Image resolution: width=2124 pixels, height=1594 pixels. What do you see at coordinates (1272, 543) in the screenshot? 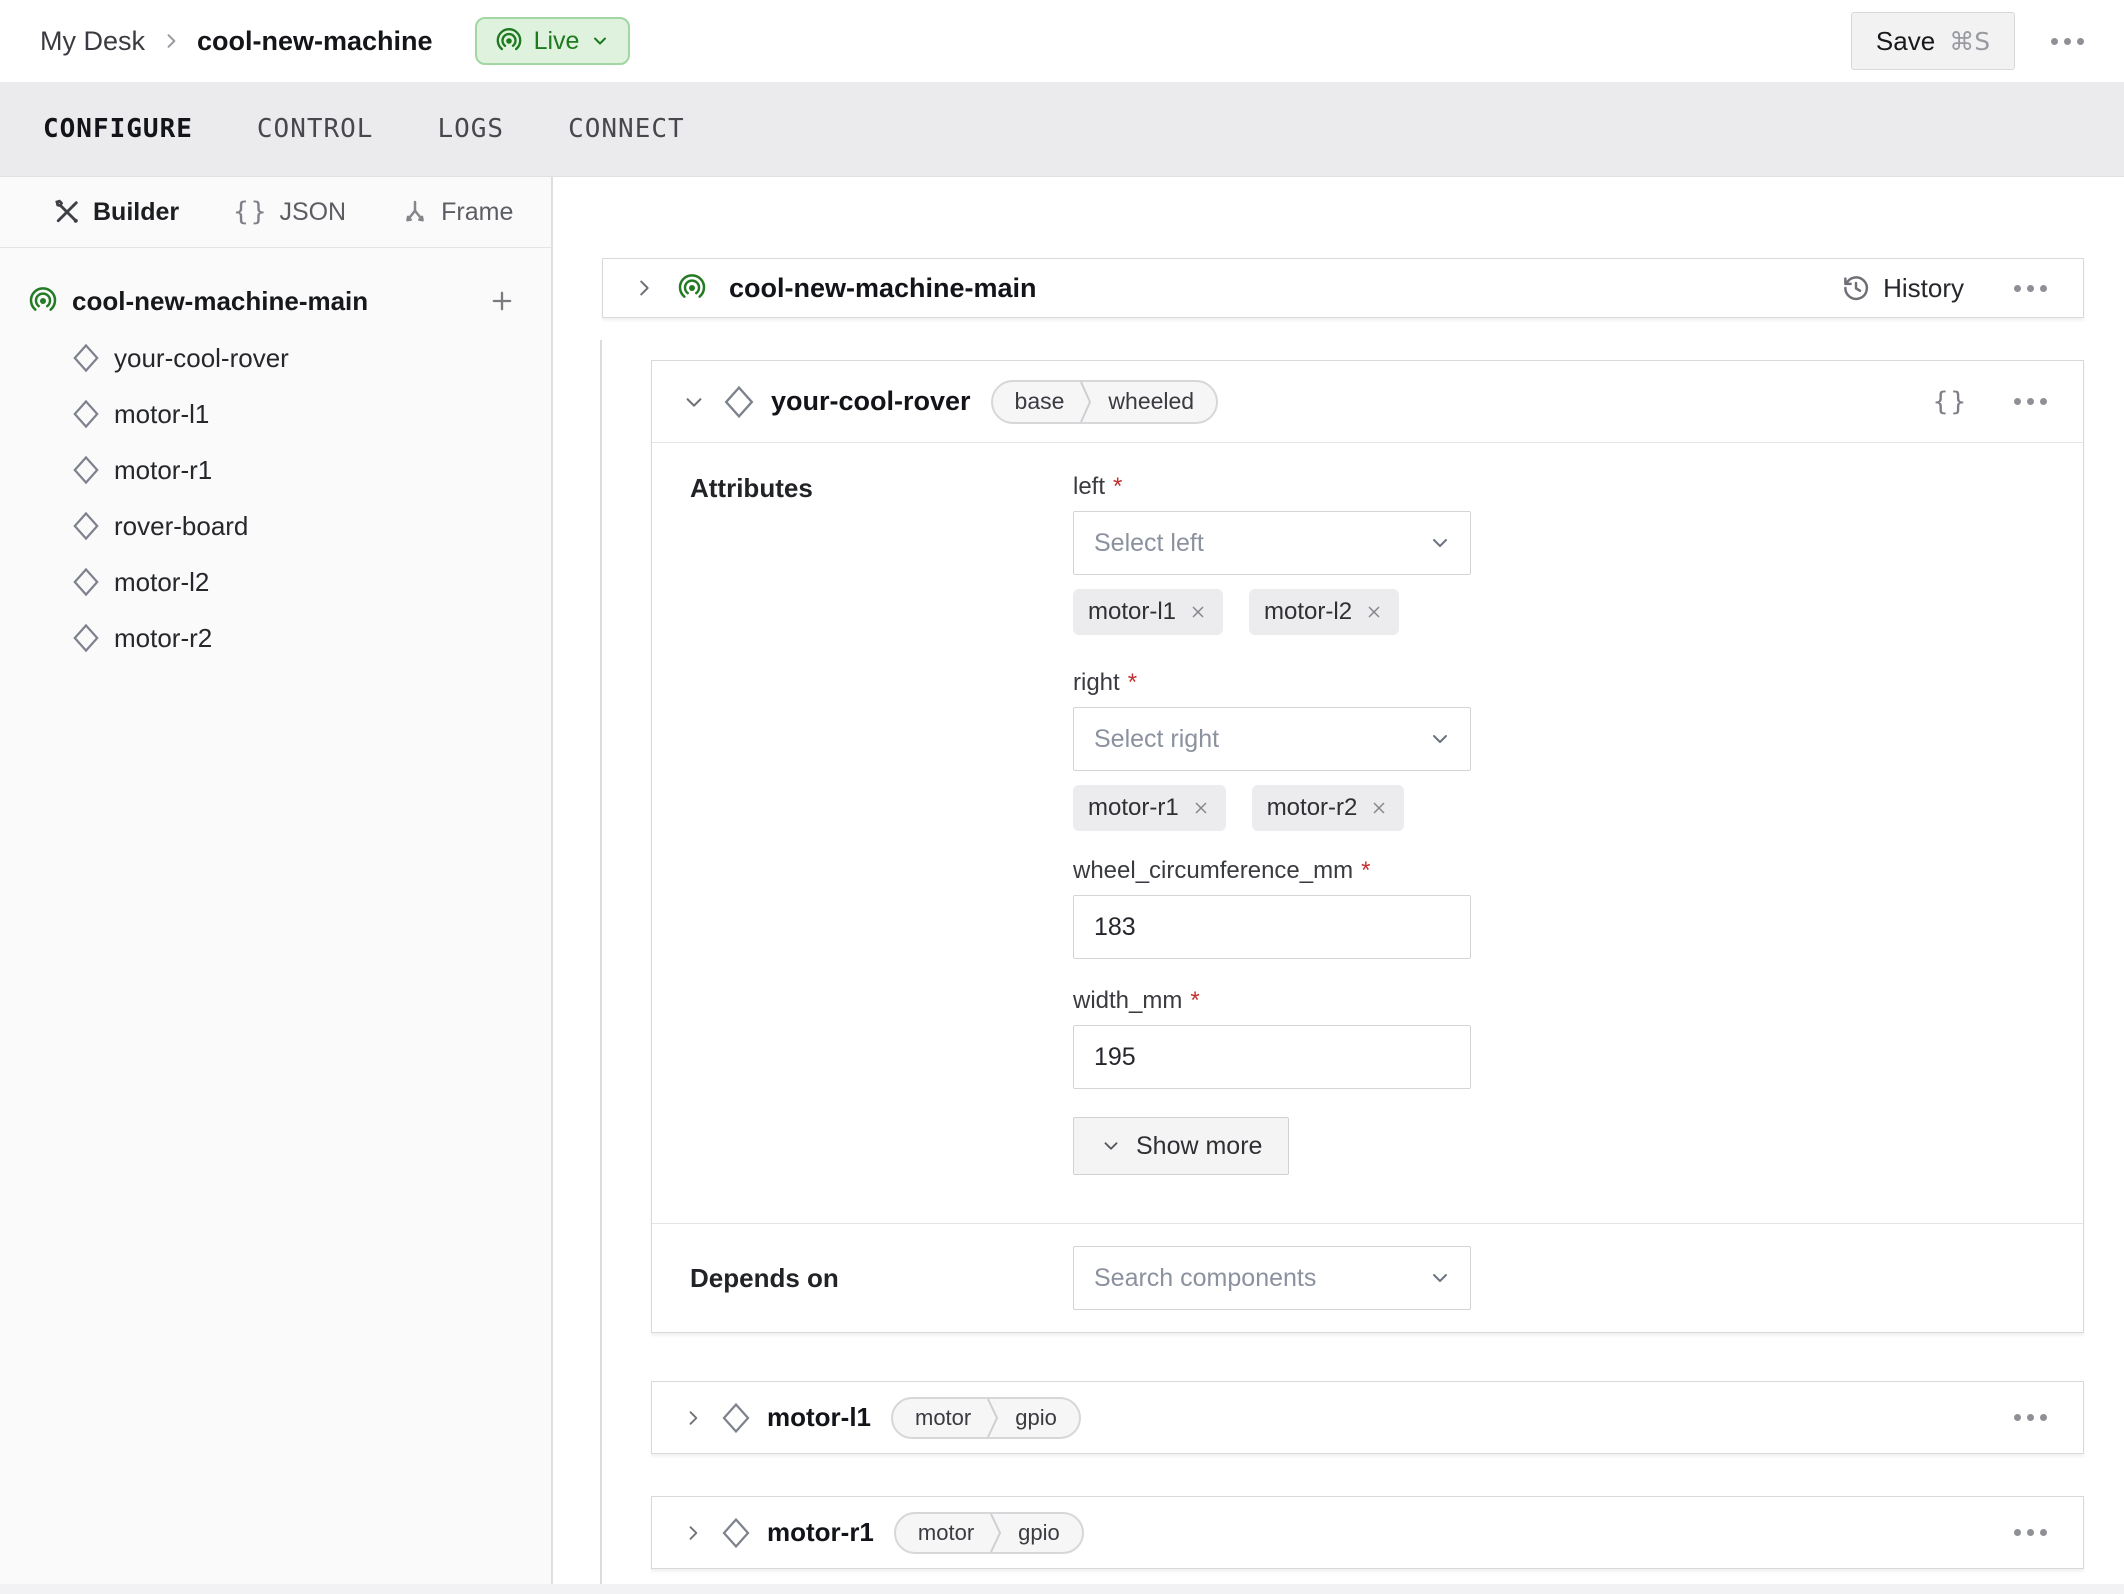
I see `left-motor-select: Select left` at bounding box center [1272, 543].